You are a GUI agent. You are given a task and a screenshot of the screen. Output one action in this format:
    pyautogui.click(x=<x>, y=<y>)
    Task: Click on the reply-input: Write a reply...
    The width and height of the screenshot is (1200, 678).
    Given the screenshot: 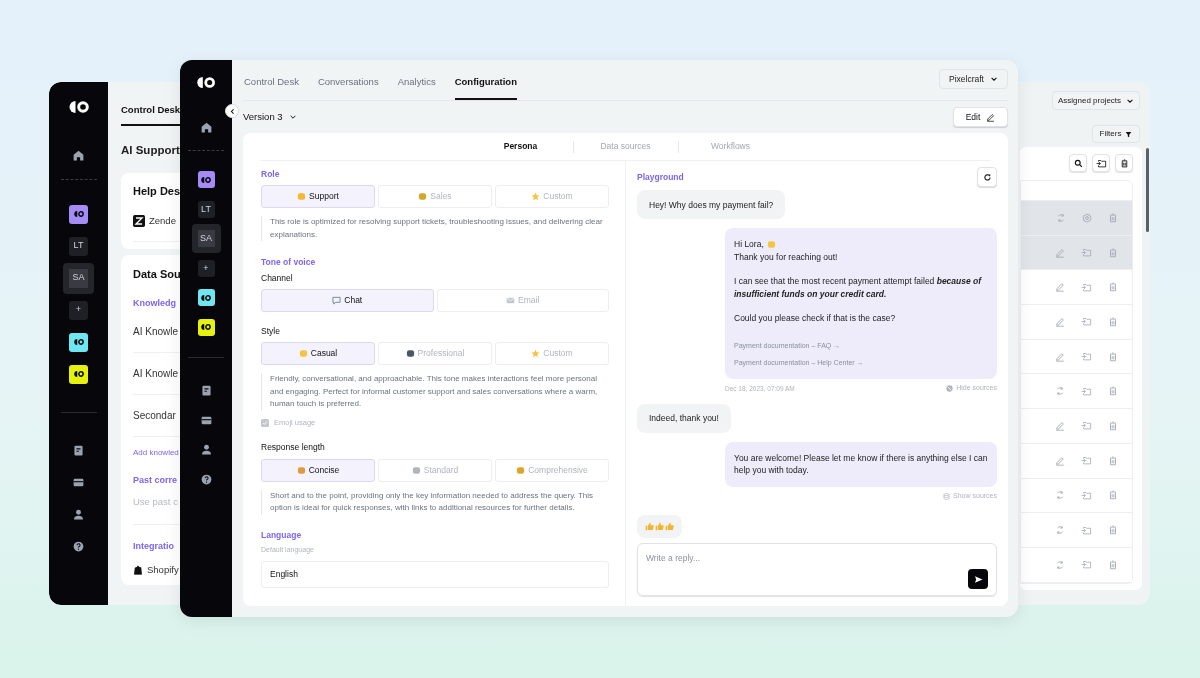 What is the action you would take?
    pyautogui.click(x=817, y=558)
    